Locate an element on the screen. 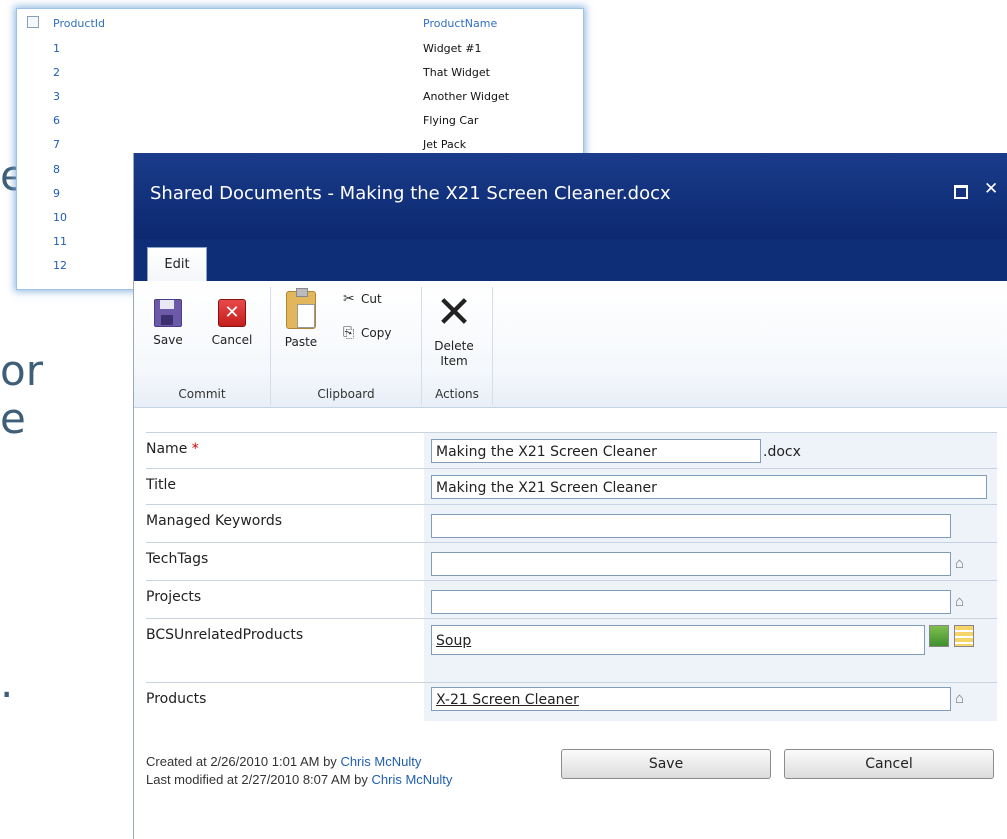 This screenshot has height=839, width=1007. ribbon-group-actions: ✕ Delete Item Actions is located at coordinates (457, 344).